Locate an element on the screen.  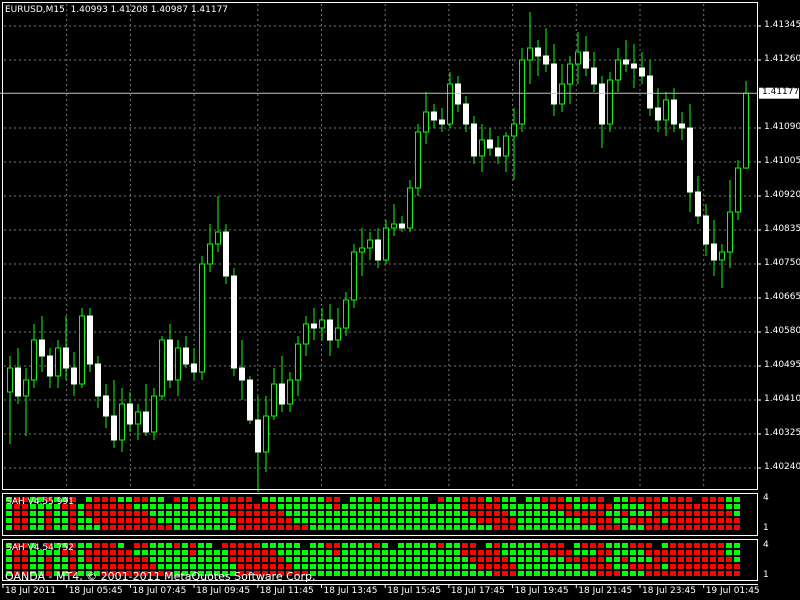
price-label: 1.40495 is located at coordinates (782, 365).